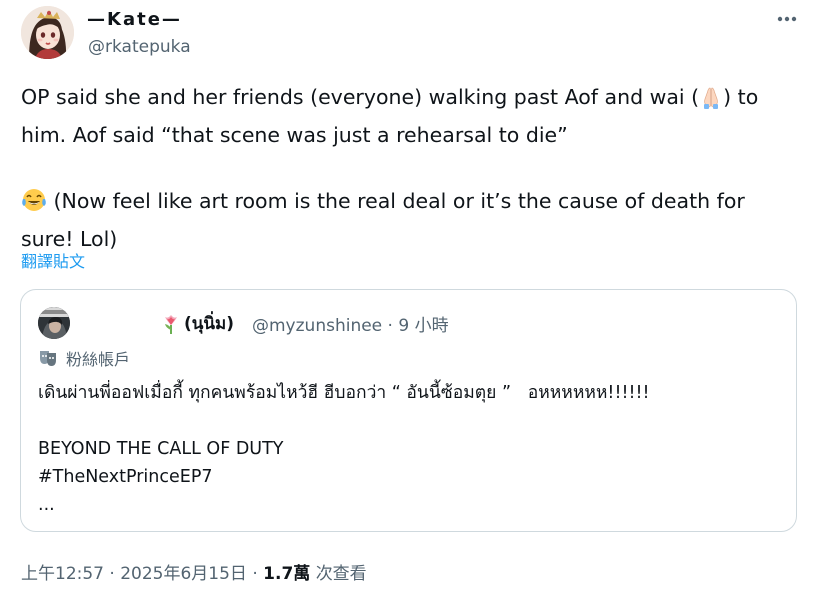 The height and width of the screenshot is (604, 819). I want to click on author-avatar, so click(47, 32).